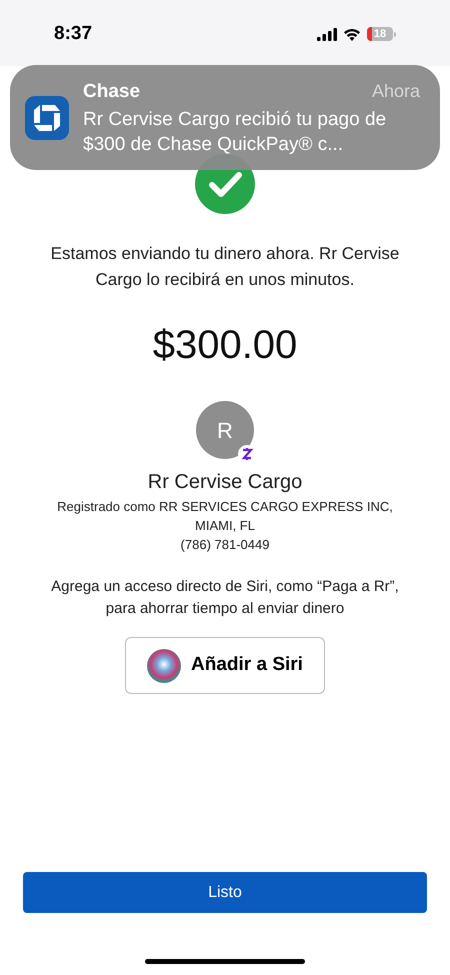 This screenshot has width=450, height=975. What do you see at coordinates (247, 454) in the screenshot?
I see `zelle-icon` at bounding box center [247, 454].